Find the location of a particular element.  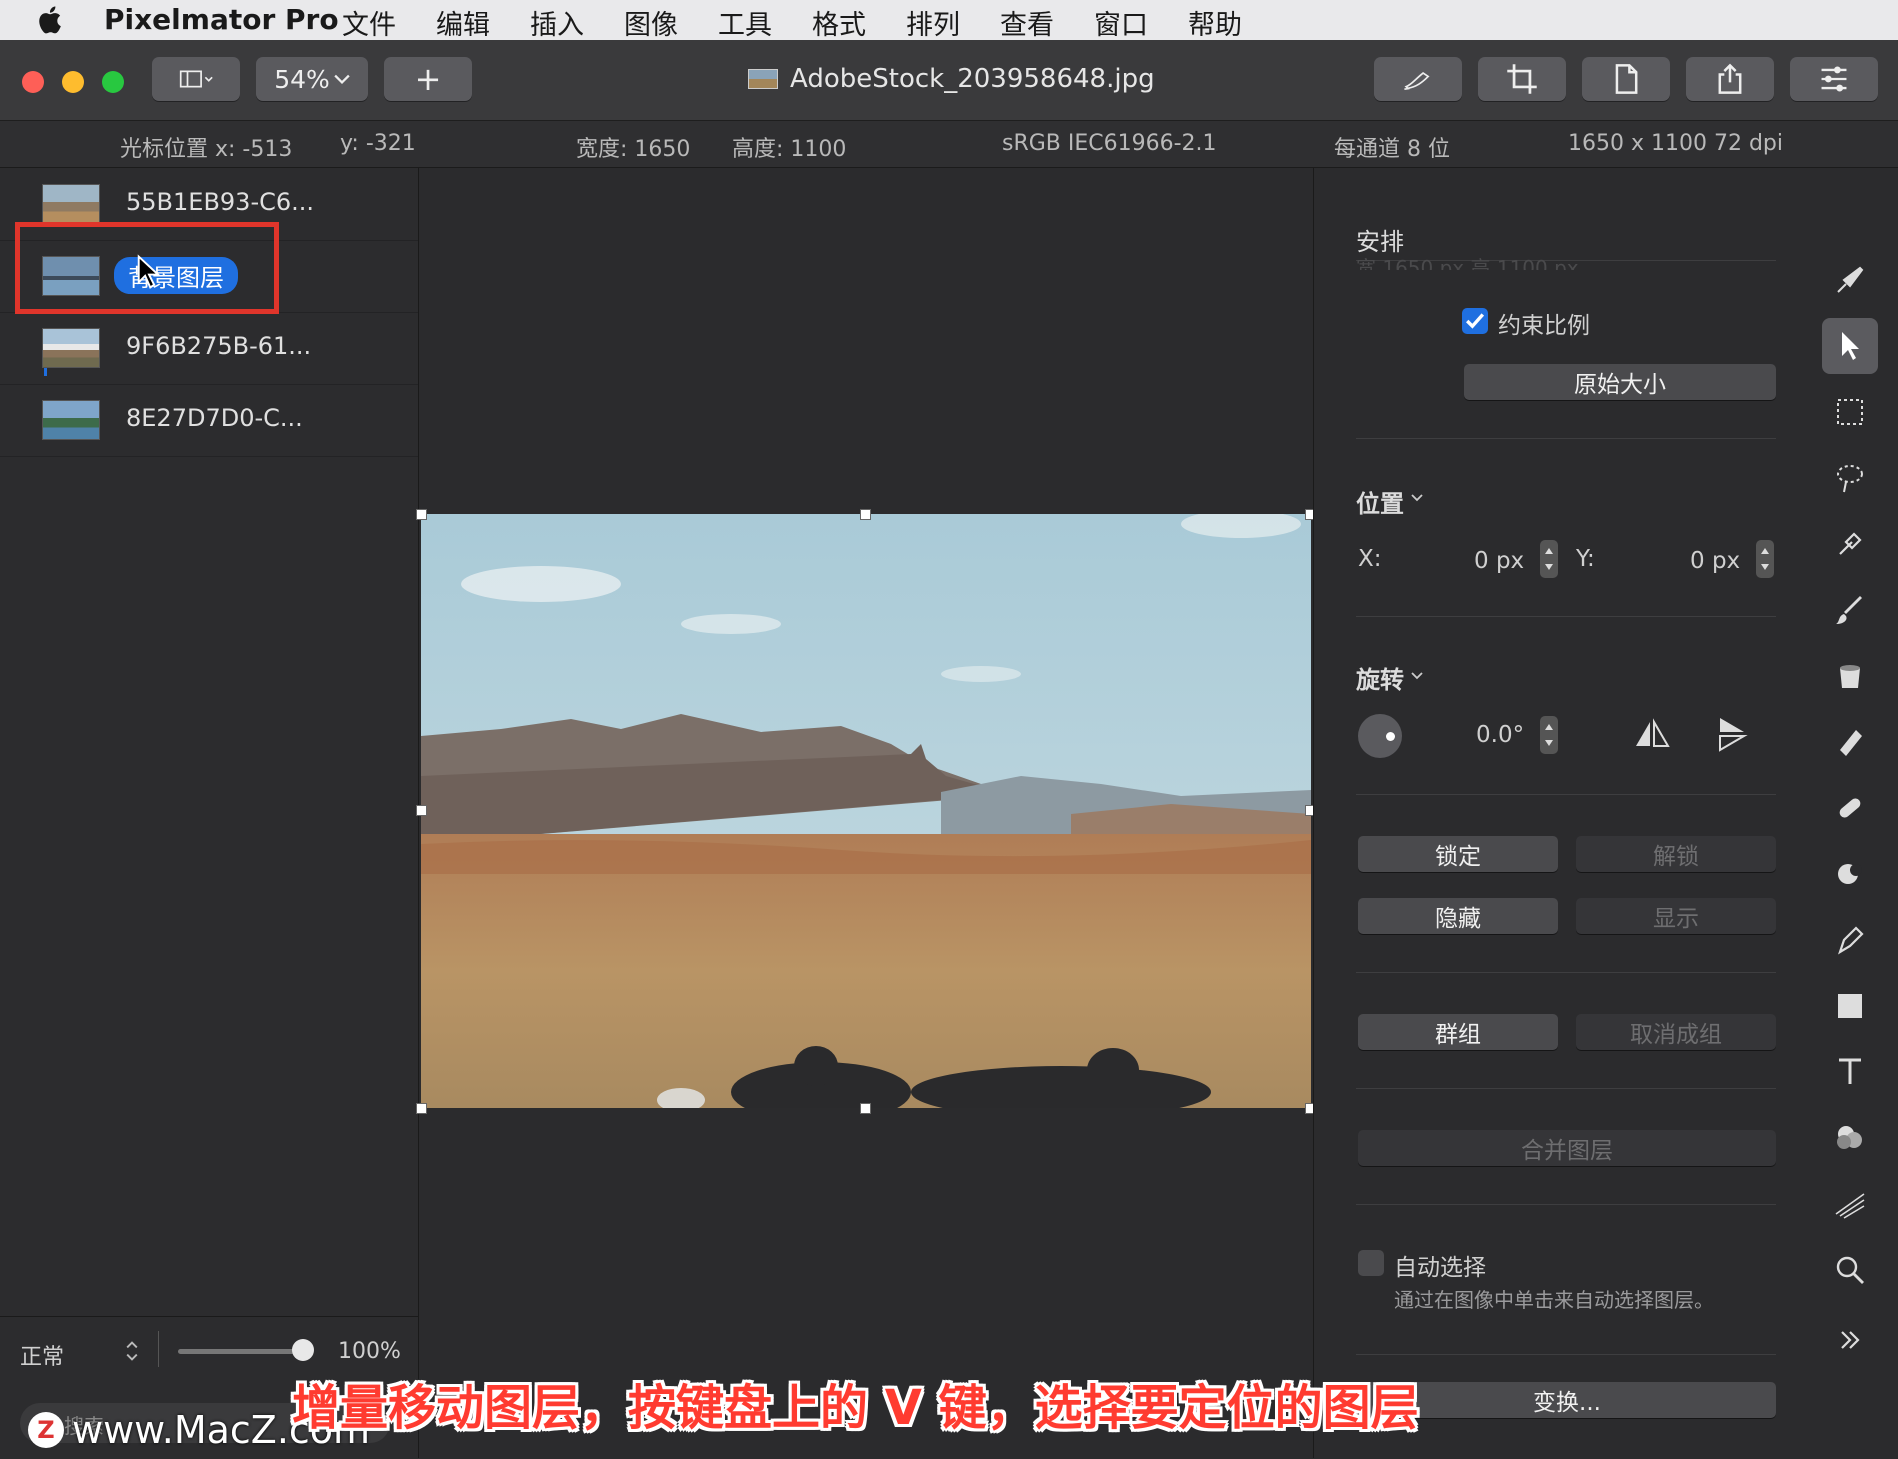

zoom-value: 54% is located at coordinates (302, 79).